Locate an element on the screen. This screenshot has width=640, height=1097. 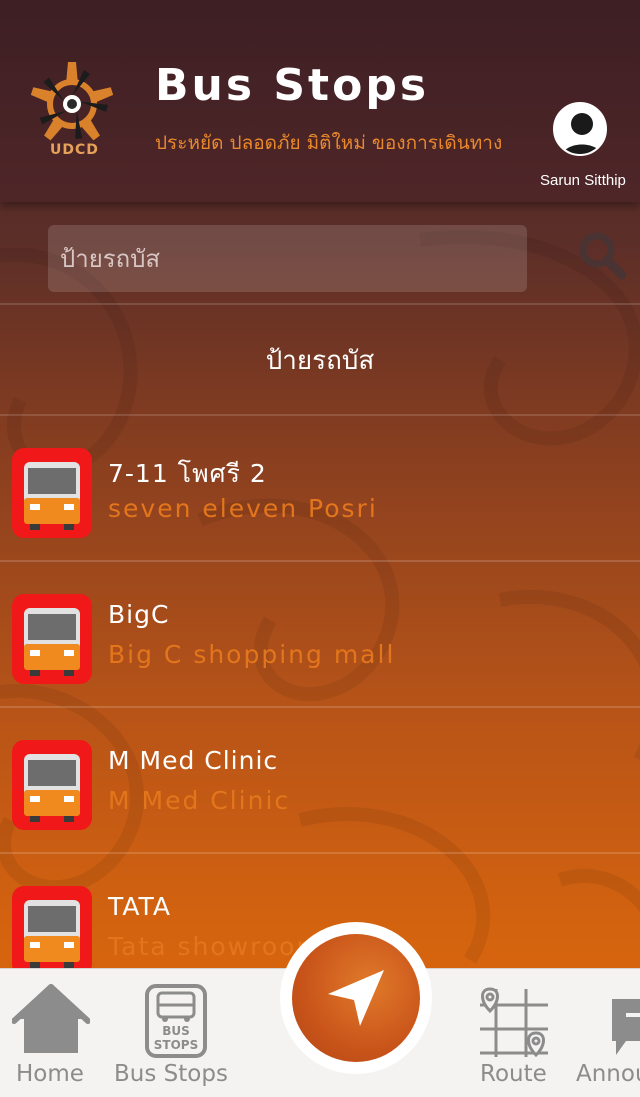
navigate-button is located at coordinates (356, 998).